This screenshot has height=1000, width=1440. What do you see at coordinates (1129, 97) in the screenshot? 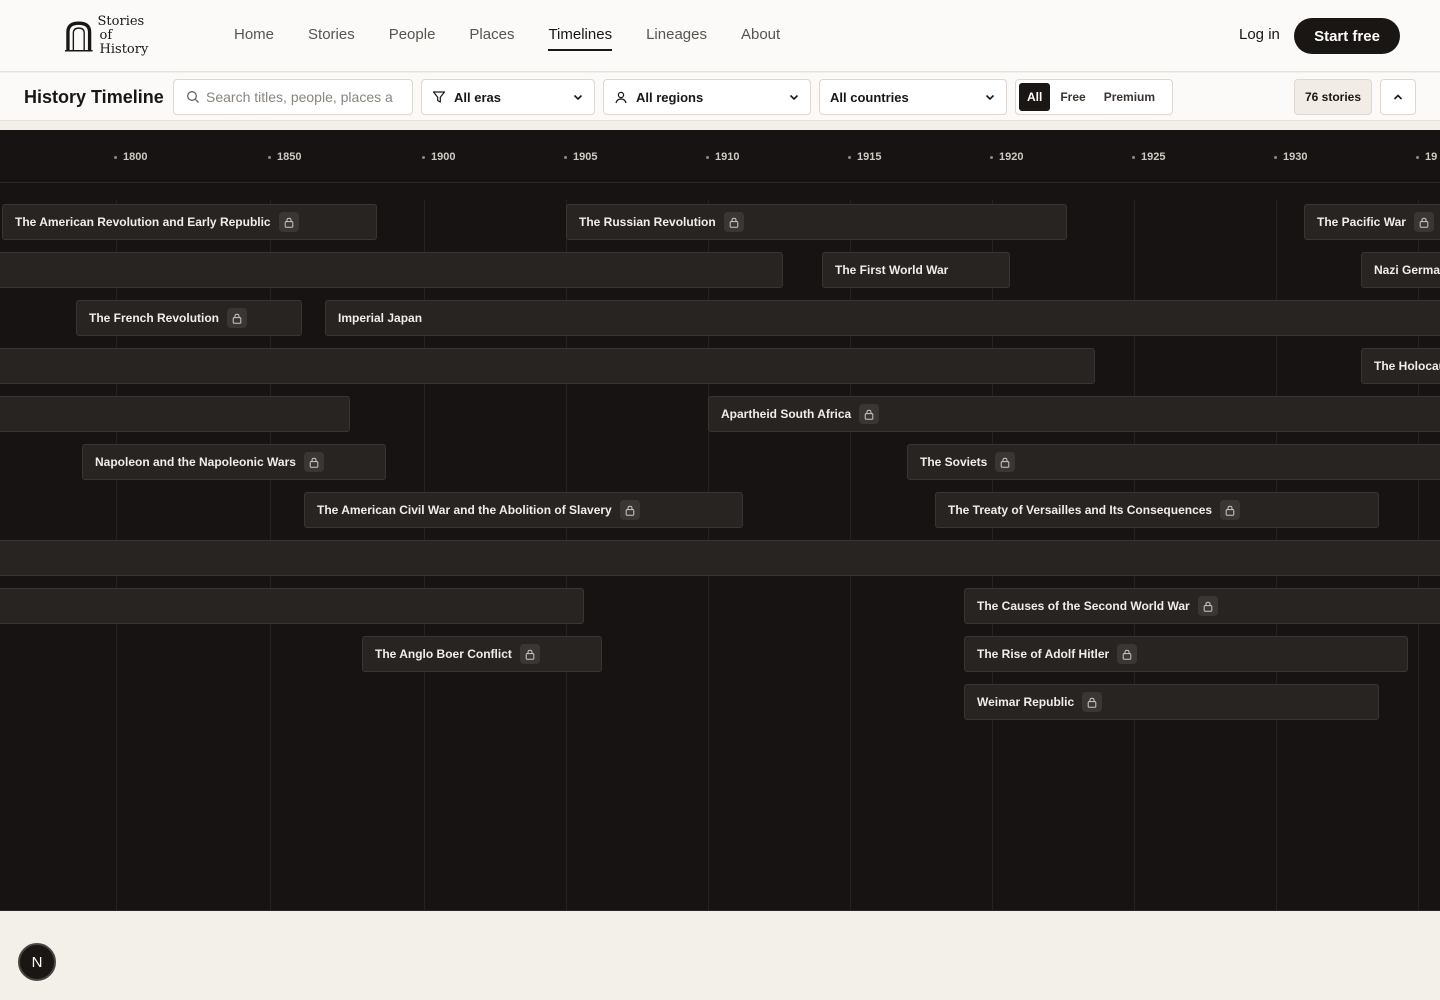
I see `access-premium-button: Premium` at bounding box center [1129, 97].